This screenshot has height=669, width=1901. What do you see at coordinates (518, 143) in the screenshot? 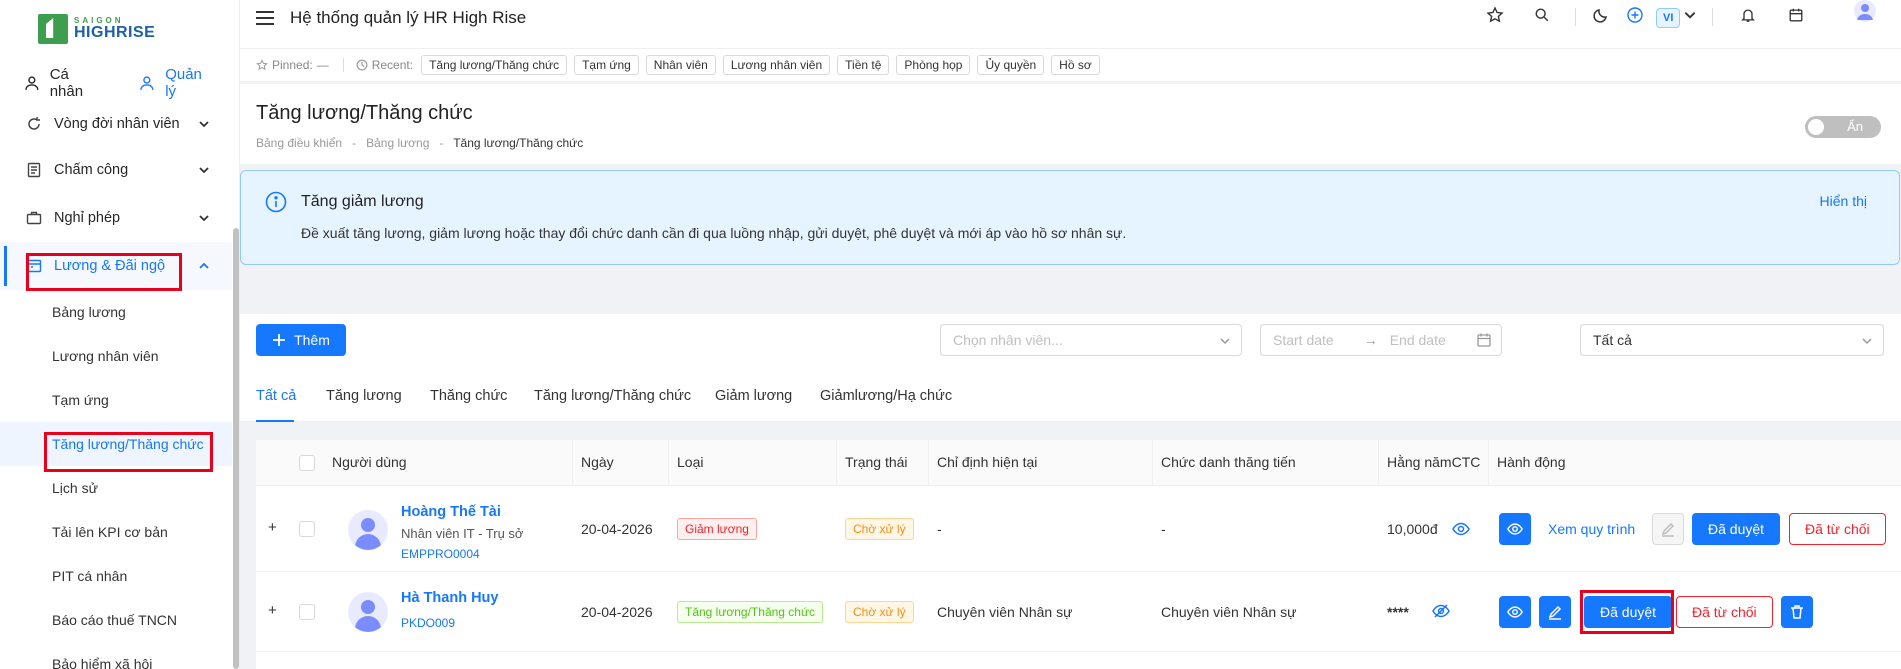
I see `breadcrumb-current: Tăng lương/Thăng chức` at bounding box center [518, 143].